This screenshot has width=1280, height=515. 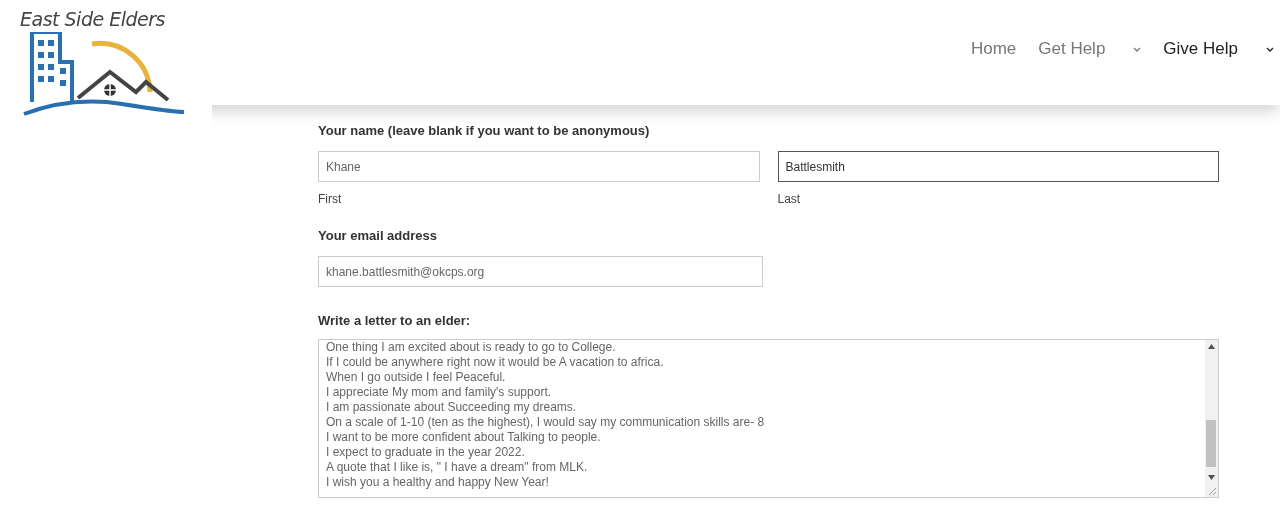 What do you see at coordinates (993, 49) in the screenshot?
I see `nav-link: Home` at bounding box center [993, 49].